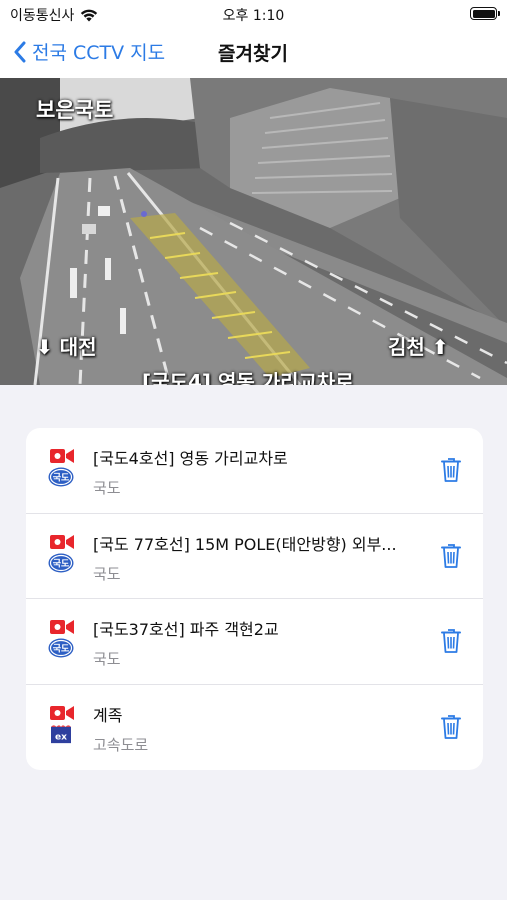 The image size is (507, 900). Describe the element at coordinates (406, 347) in the screenshot. I see `cctv-right-direction-label: 김천` at that location.